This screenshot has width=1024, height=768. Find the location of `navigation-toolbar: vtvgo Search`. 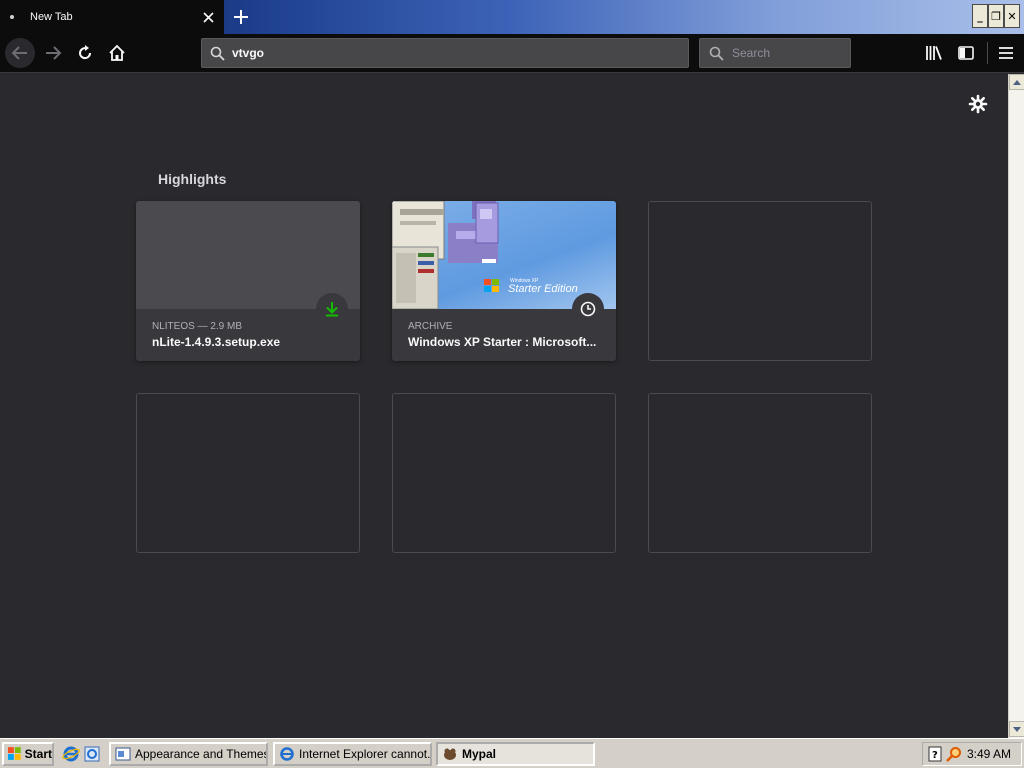

navigation-toolbar: vtvgo Search is located at coordinates (512, 53).